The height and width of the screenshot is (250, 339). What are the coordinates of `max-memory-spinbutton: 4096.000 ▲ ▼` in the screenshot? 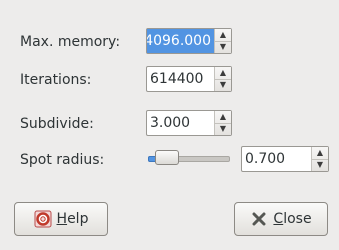 It's located at (189, 41).